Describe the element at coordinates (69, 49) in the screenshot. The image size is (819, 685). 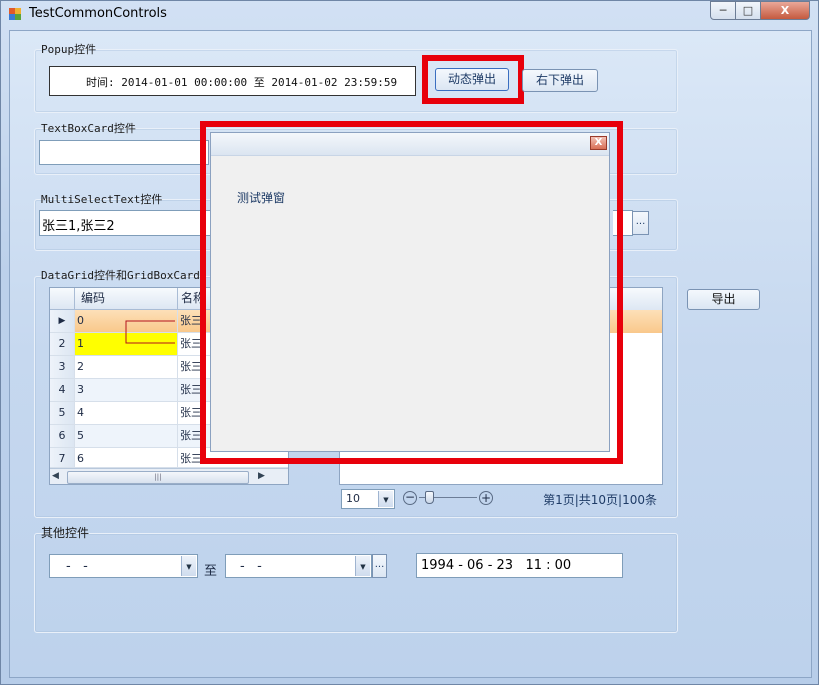
I see `popup-group-label: Popup控件` at that location.